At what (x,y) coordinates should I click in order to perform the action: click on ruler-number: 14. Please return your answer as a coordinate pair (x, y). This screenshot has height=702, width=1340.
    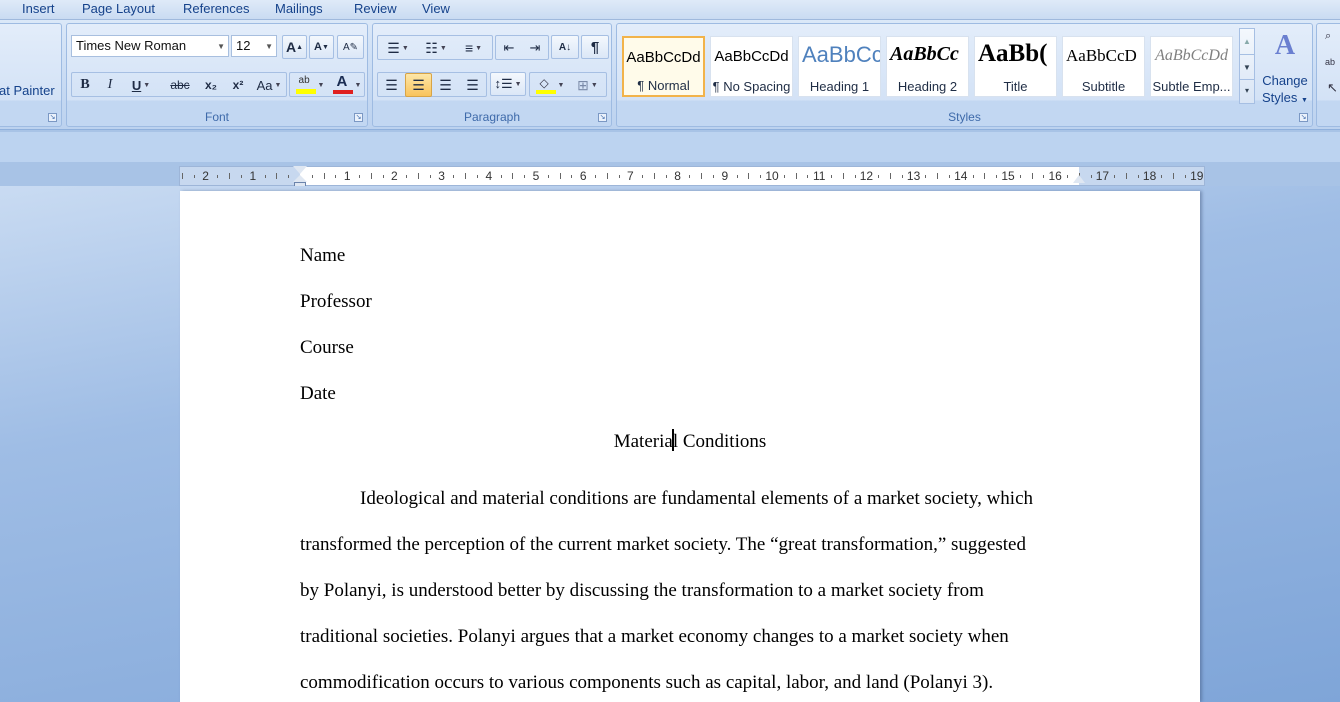
    Looking at the image, I should click on (961, 176).